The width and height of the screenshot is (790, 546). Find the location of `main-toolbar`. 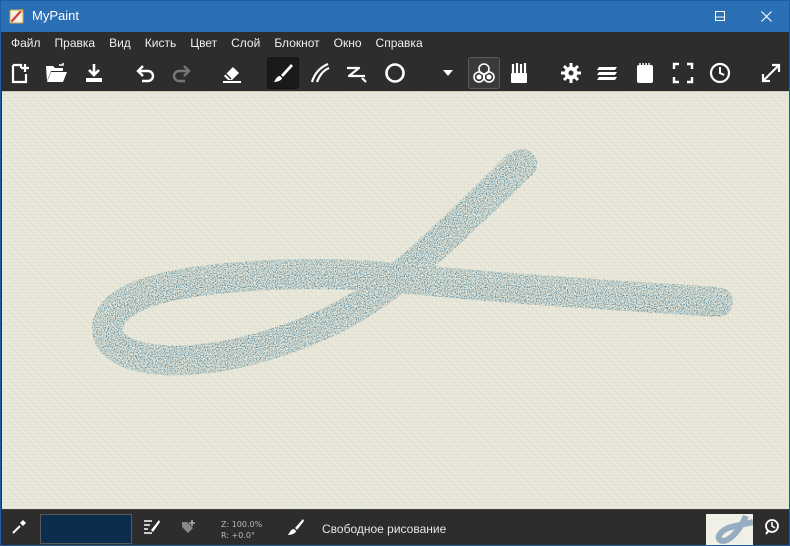

main-toolbar is located at coordinates (395, 73).